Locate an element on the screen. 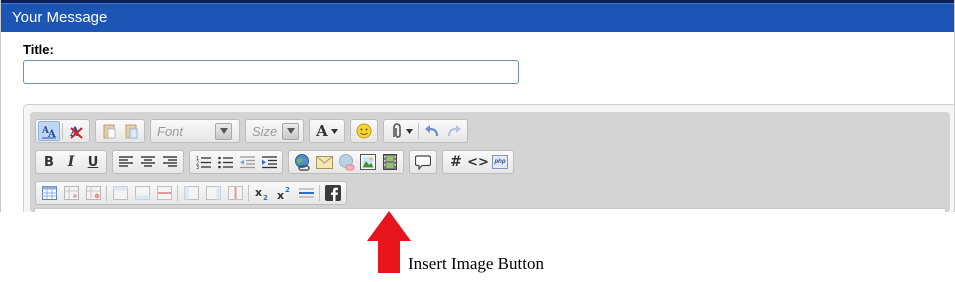  paste-text-icon is located at coordinates (109, 131).